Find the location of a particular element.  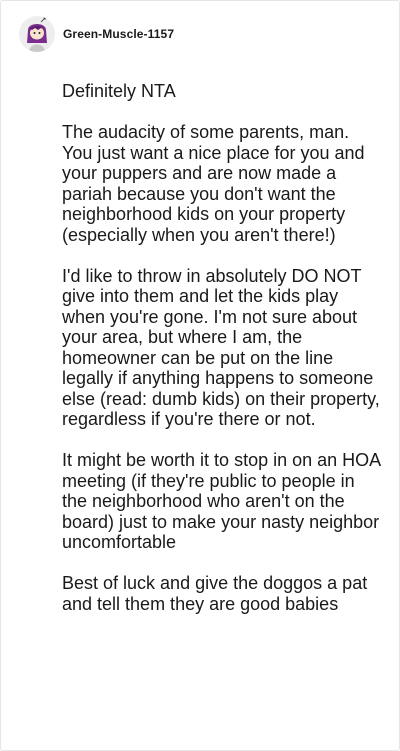

comment-paragraph: Definitely NTA is located at coordinates (119, 91).